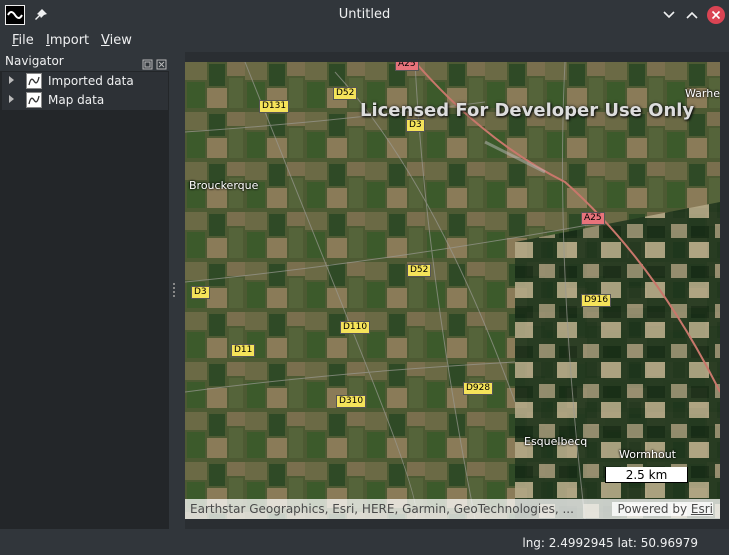  Describe the element at coordinates (692, 15) in the screenshot. I see `maximize-button` at that location.